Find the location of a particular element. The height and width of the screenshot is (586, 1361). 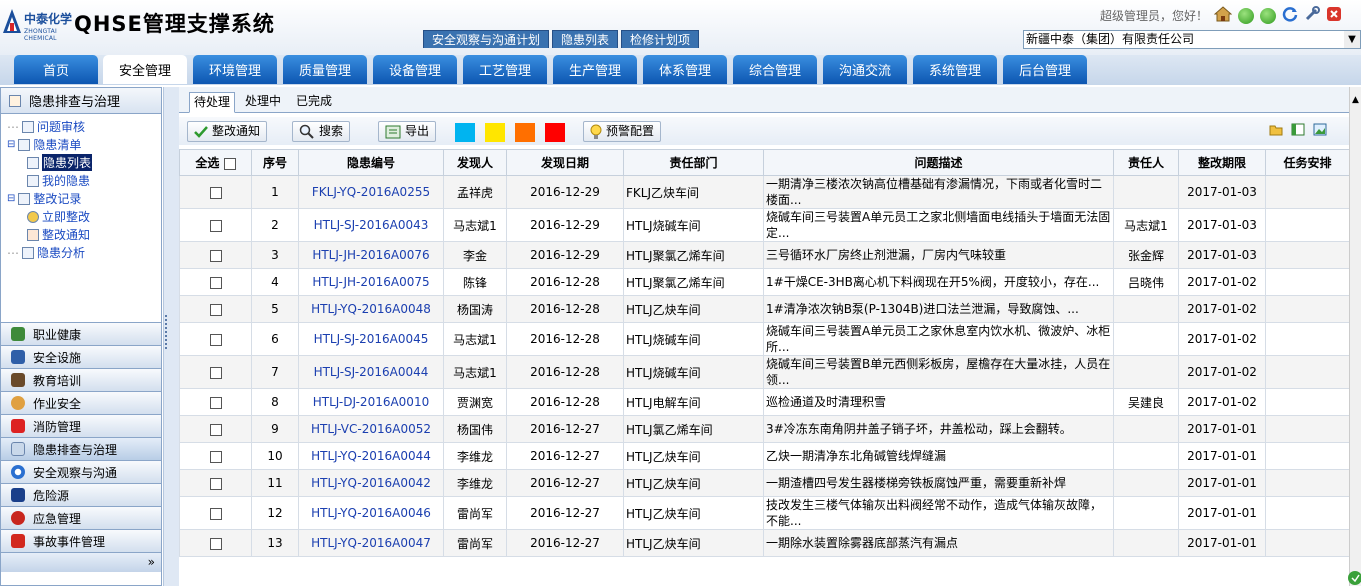

quick-tab-safety-observation: 安全观察与沟通计划 is located at coordinates (486, 39).